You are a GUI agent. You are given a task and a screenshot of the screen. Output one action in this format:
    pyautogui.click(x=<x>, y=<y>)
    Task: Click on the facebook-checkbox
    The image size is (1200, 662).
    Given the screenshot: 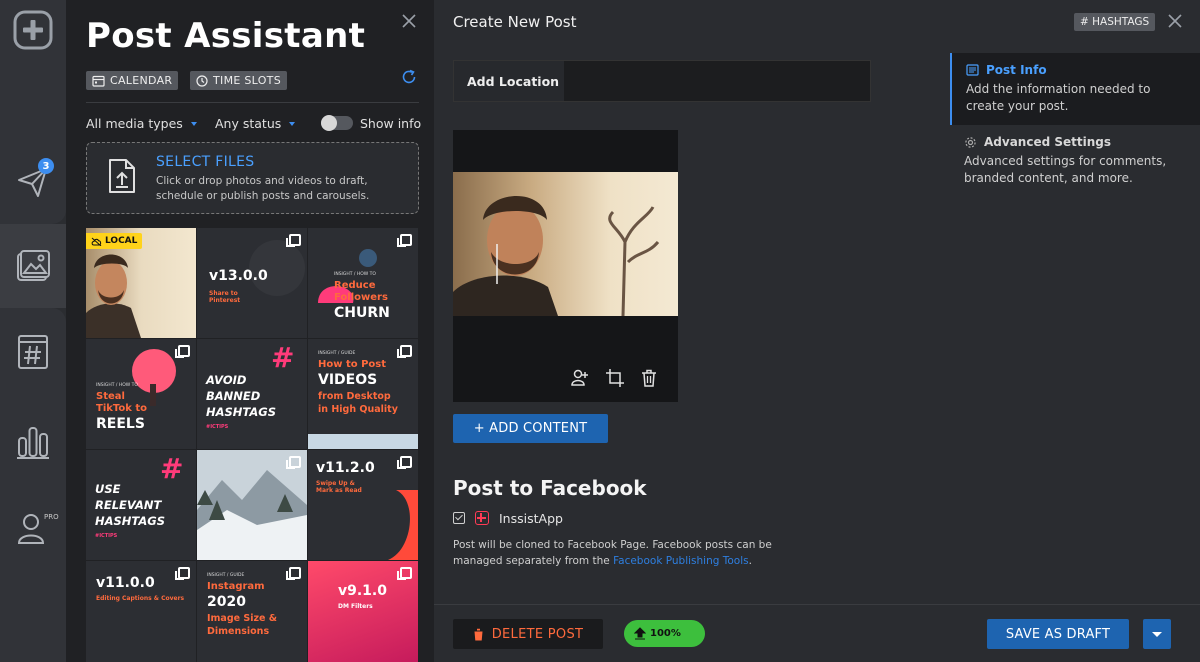 What is the action you would take?
    pyautogui.click(x=459, y=518)
    